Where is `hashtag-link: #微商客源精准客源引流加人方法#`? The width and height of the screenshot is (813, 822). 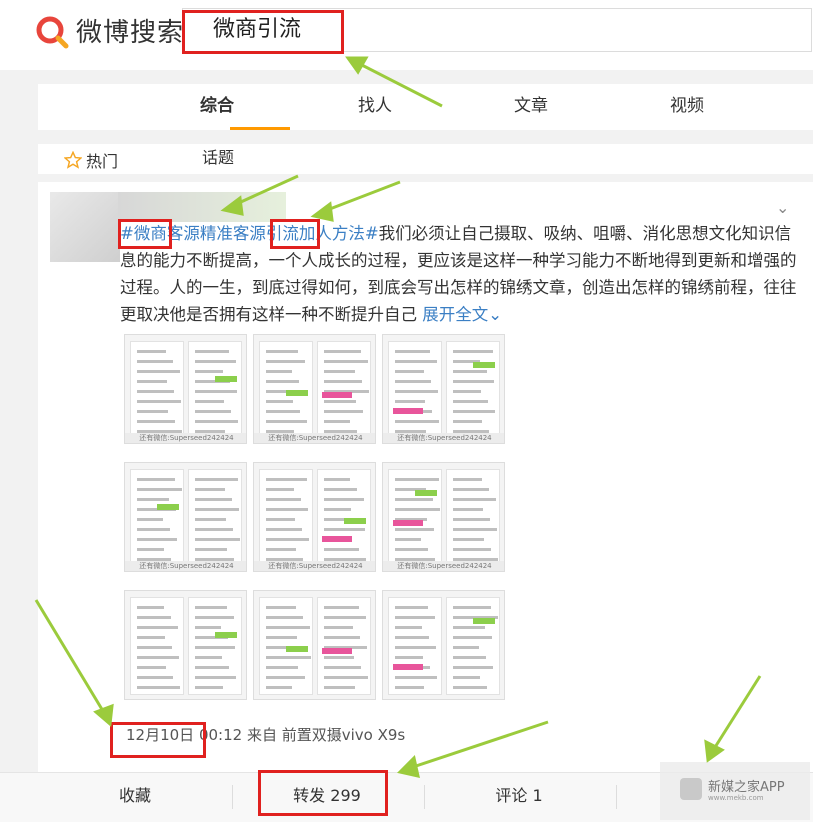 hashtag-link: #微商客源精准客源引流加人方法# is located at coordinates (249, 233).